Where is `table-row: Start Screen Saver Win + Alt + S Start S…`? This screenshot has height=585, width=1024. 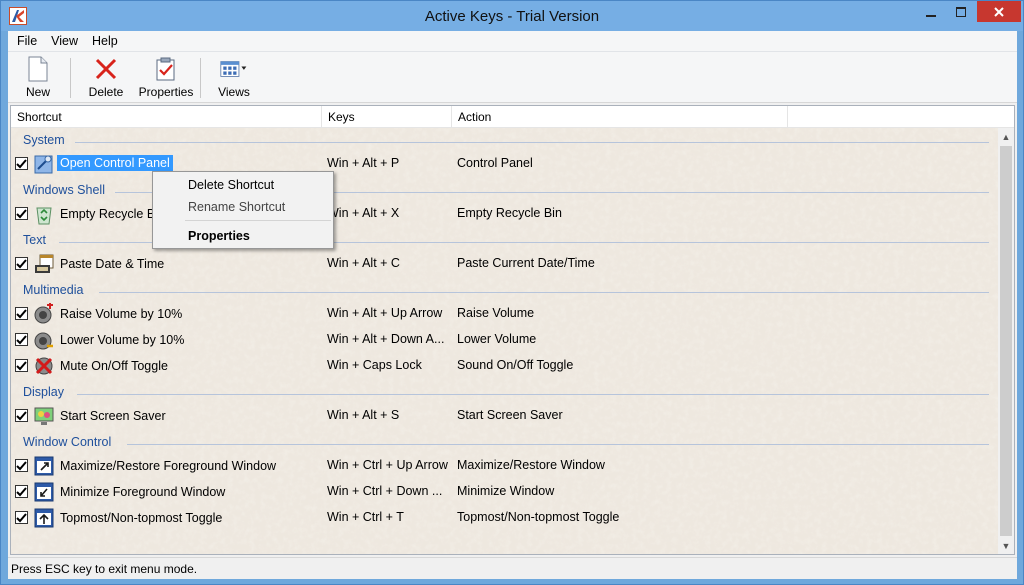 table-row: Start Screen Saver Win + Alt + S Start S… is located at coordinates (504, 416).